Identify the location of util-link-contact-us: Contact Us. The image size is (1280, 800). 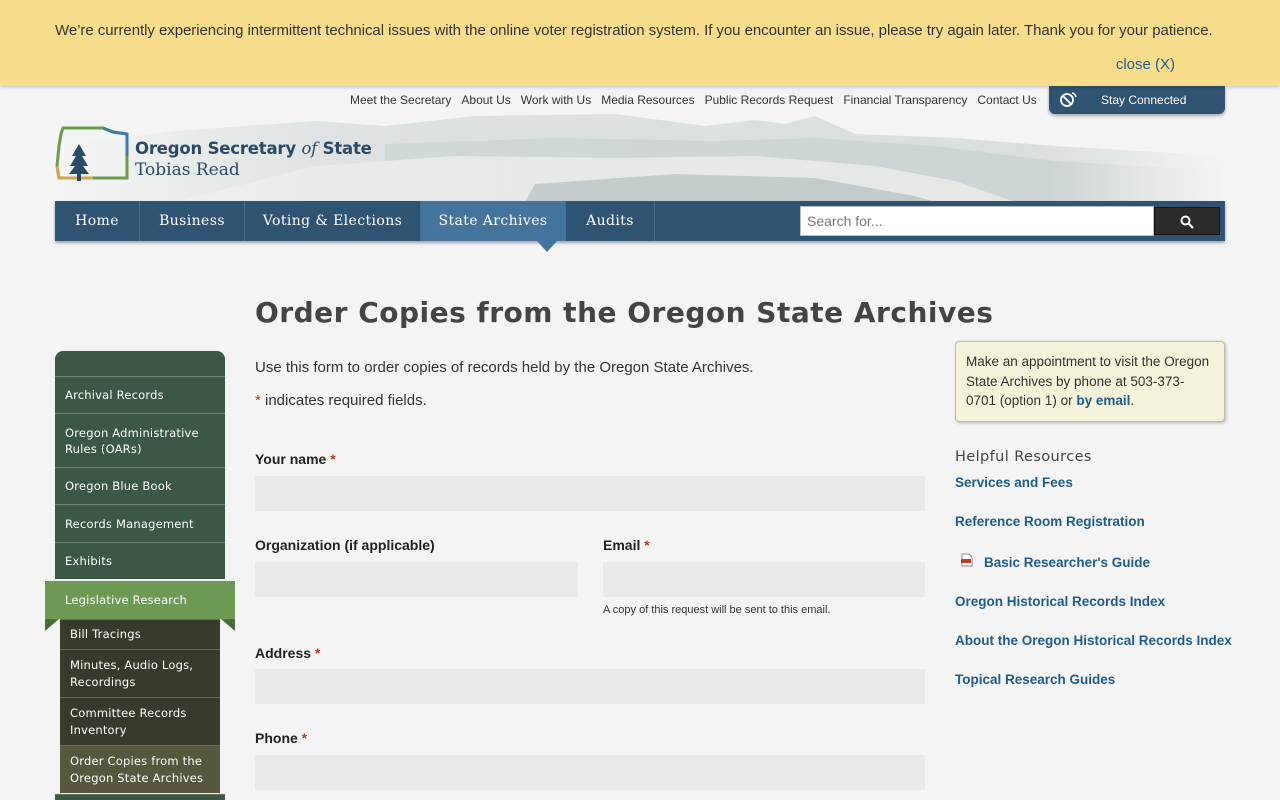
(1006, 100).